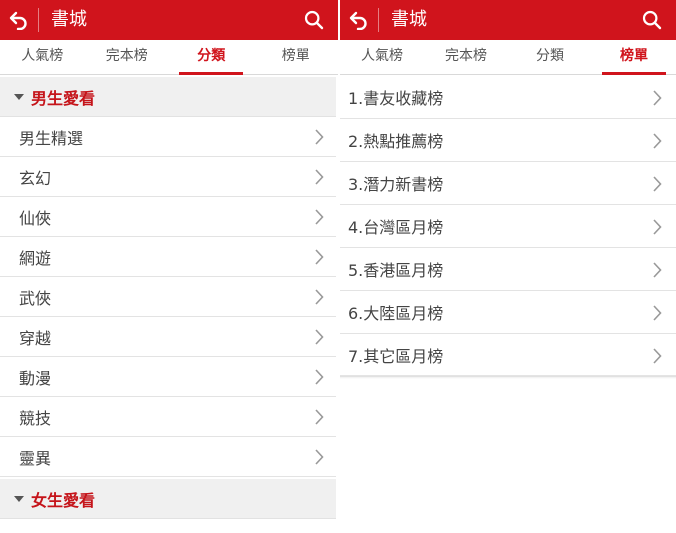 This screenshot has height=533, width=676. I want to click on list-item-label: 武俠, so click(35, 298).